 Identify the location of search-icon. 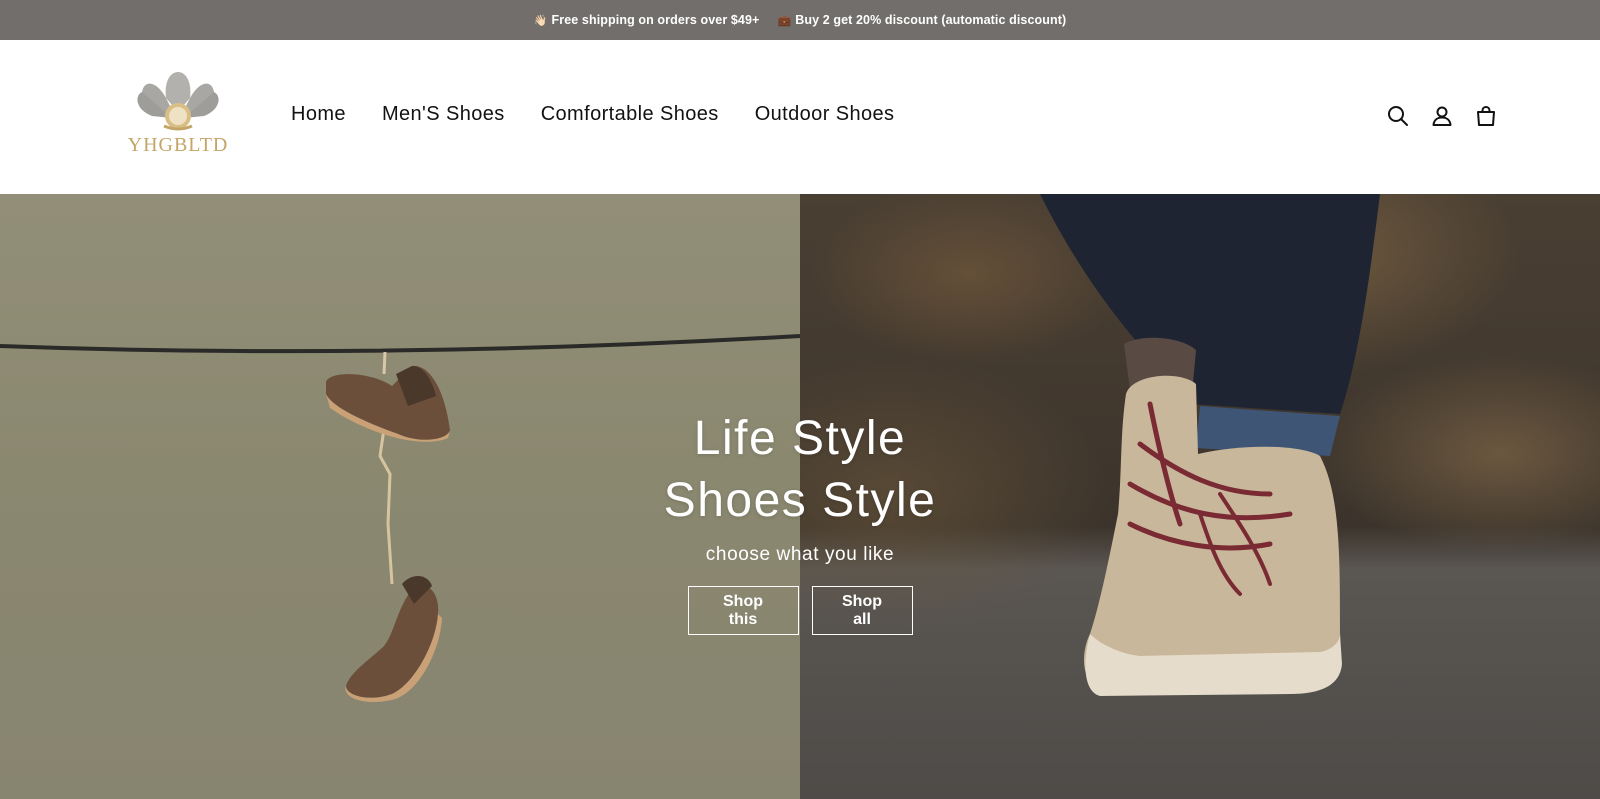
(1398, 116).